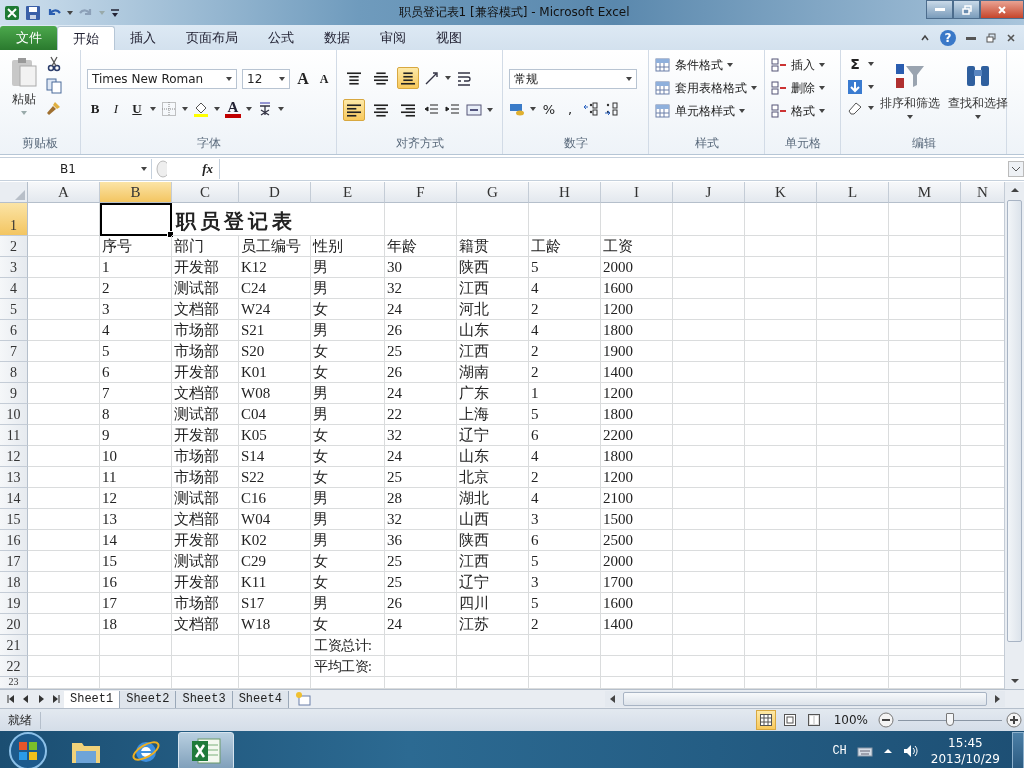 This screenshot has width=1024, height=768. What do you see at coordinates (565, 192) in the screenshot?
I see `column-header: H` at bounding box center [565, 192].